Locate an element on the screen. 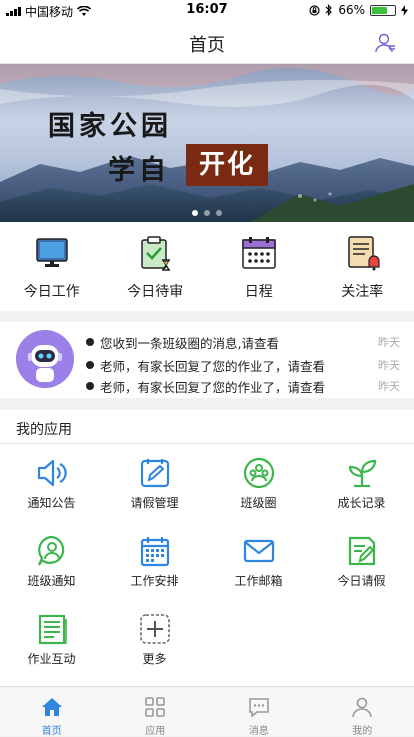  quick-label: 日程 is located at coordinates (259, 291).